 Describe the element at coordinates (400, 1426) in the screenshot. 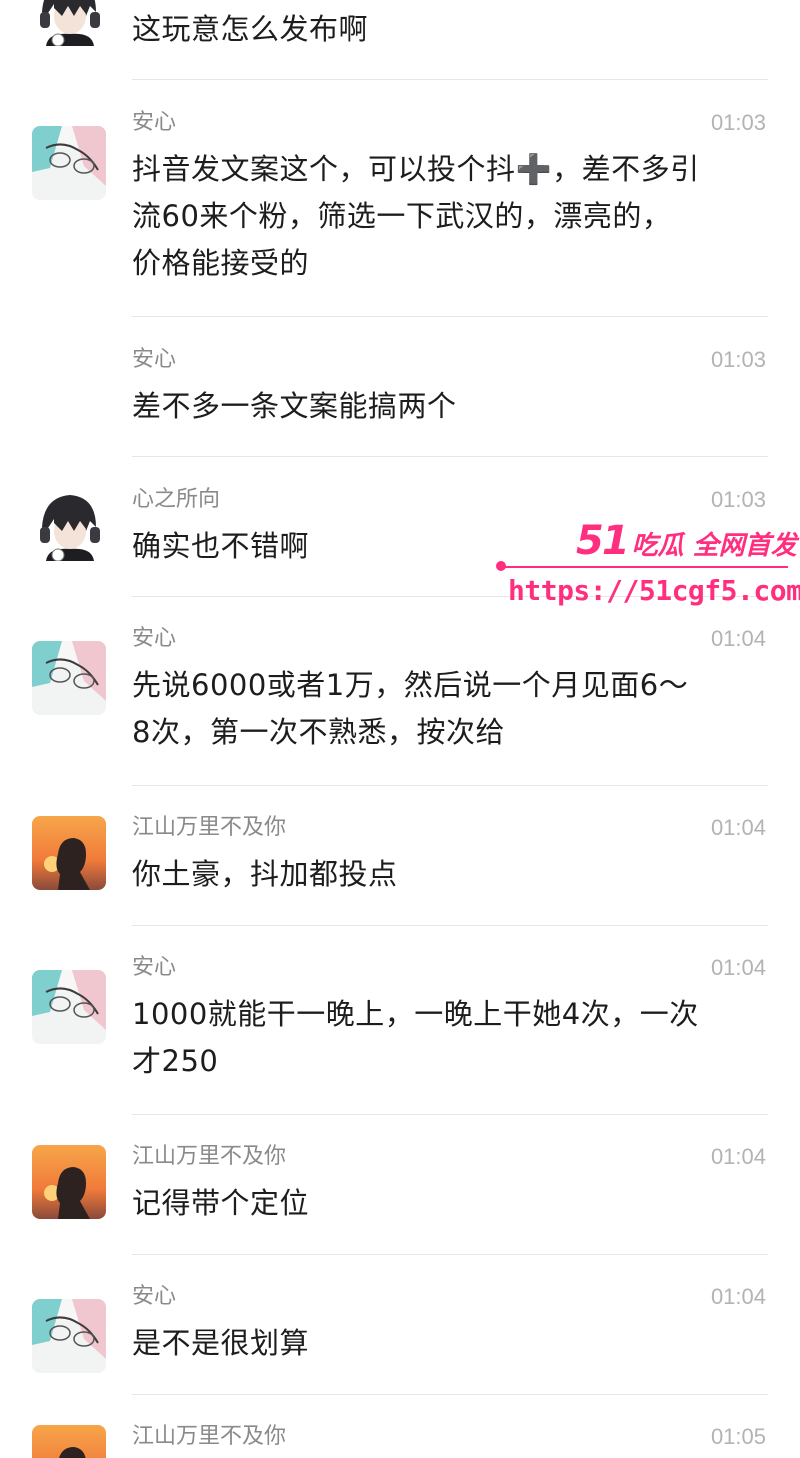

I see `message-row: 江山万里不及你 01:05` at that location.